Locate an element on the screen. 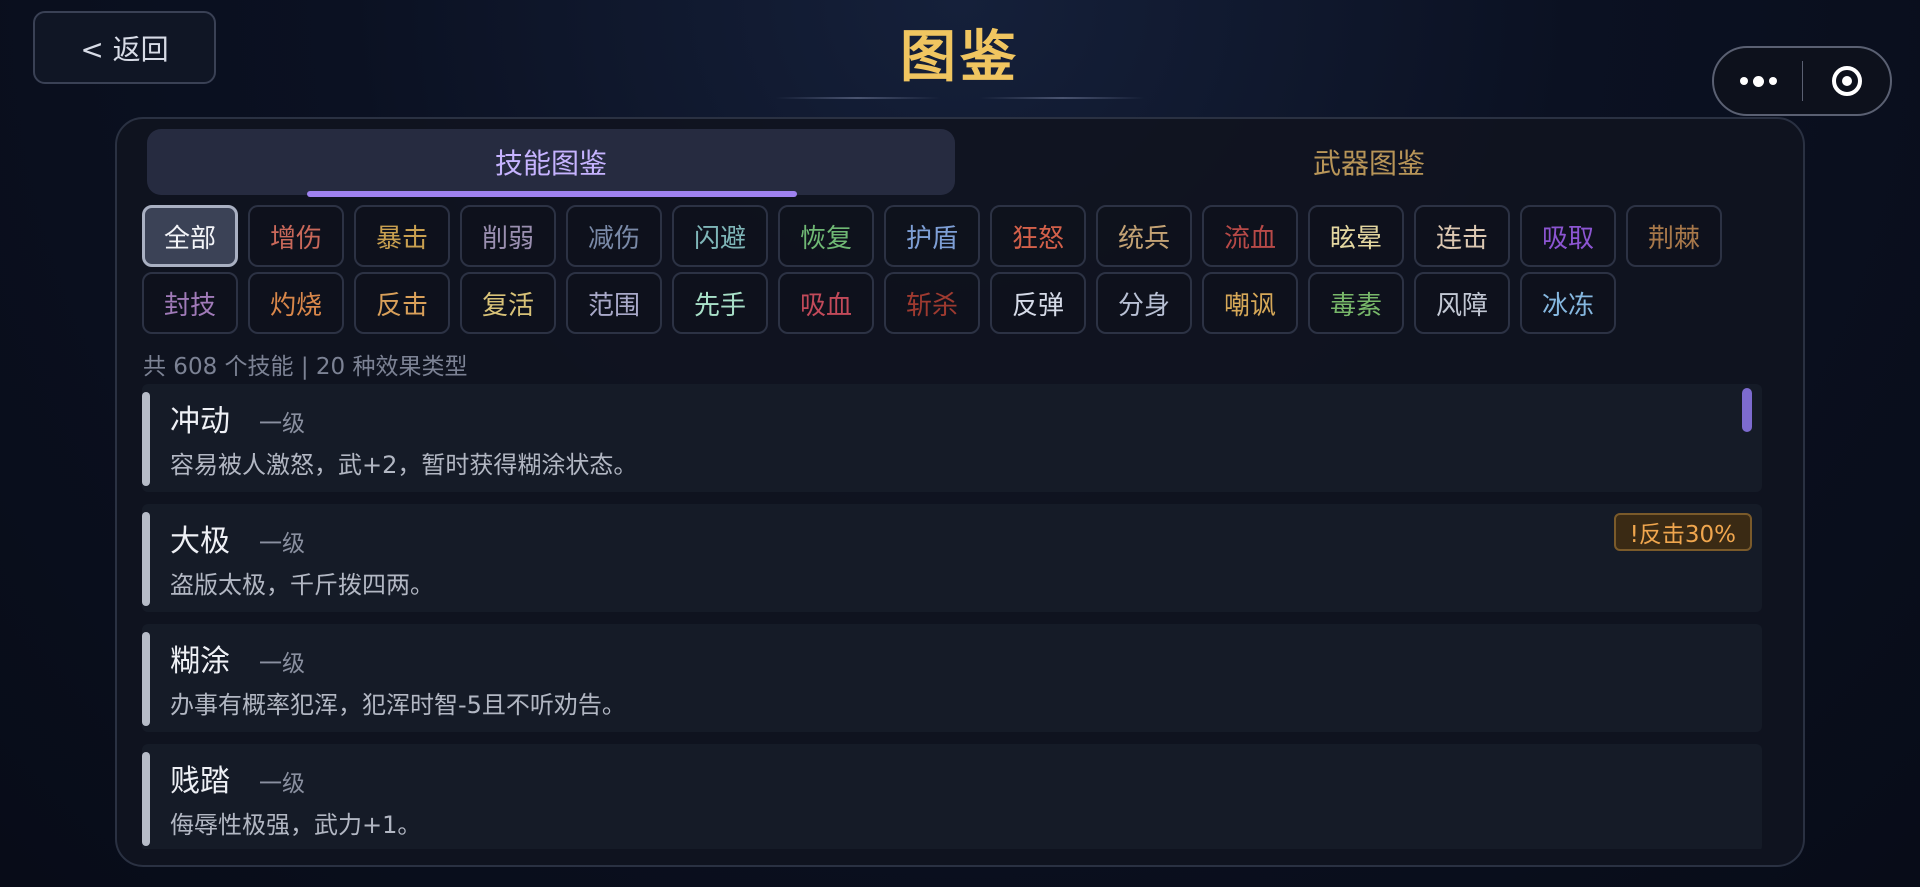  mini-program-capsule is located at coordinates (1802, 81).